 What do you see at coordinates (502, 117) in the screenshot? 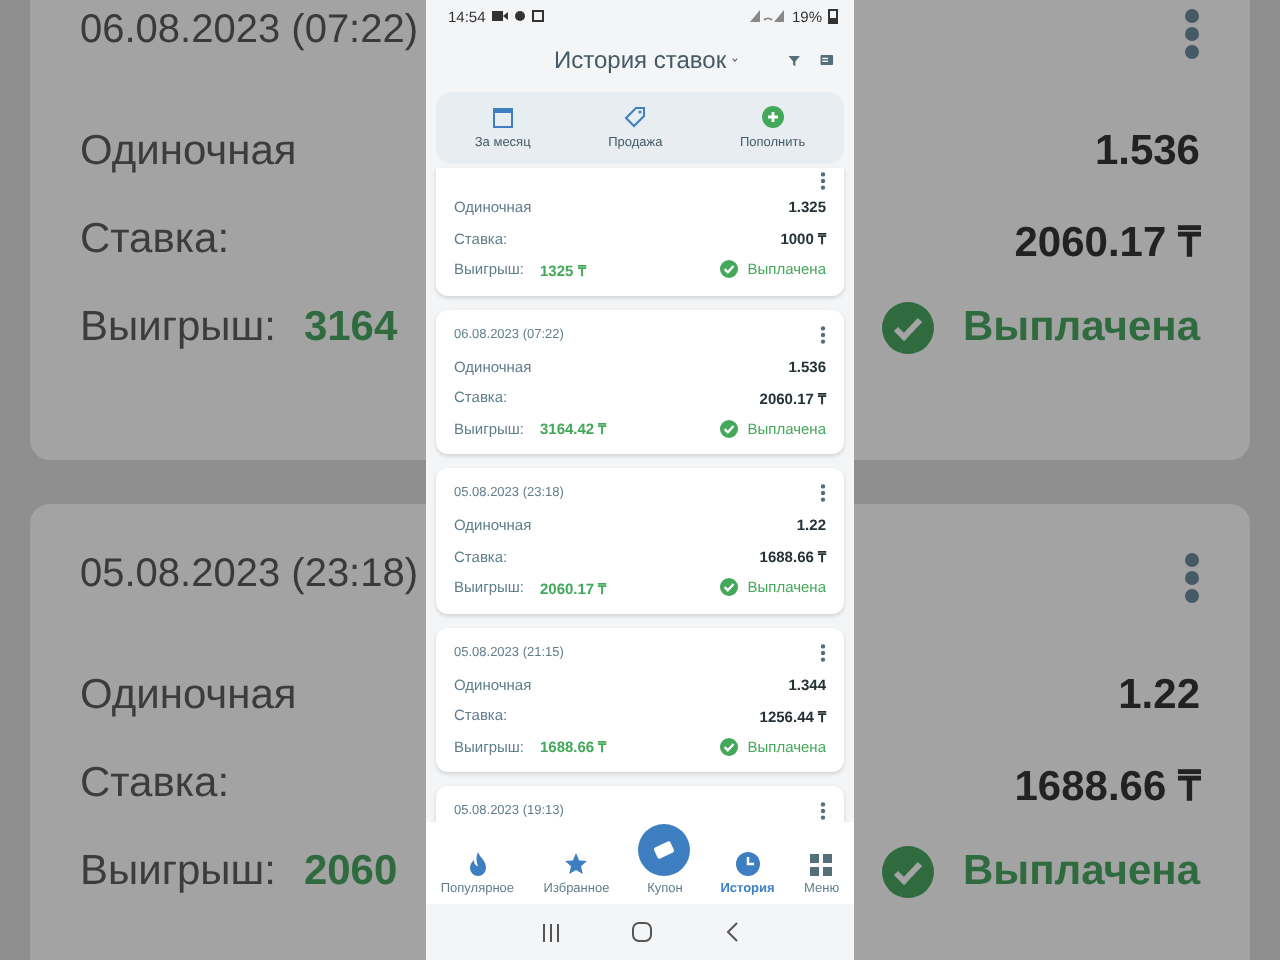
I see `calendar-icon` at bounding box center [502, 117].